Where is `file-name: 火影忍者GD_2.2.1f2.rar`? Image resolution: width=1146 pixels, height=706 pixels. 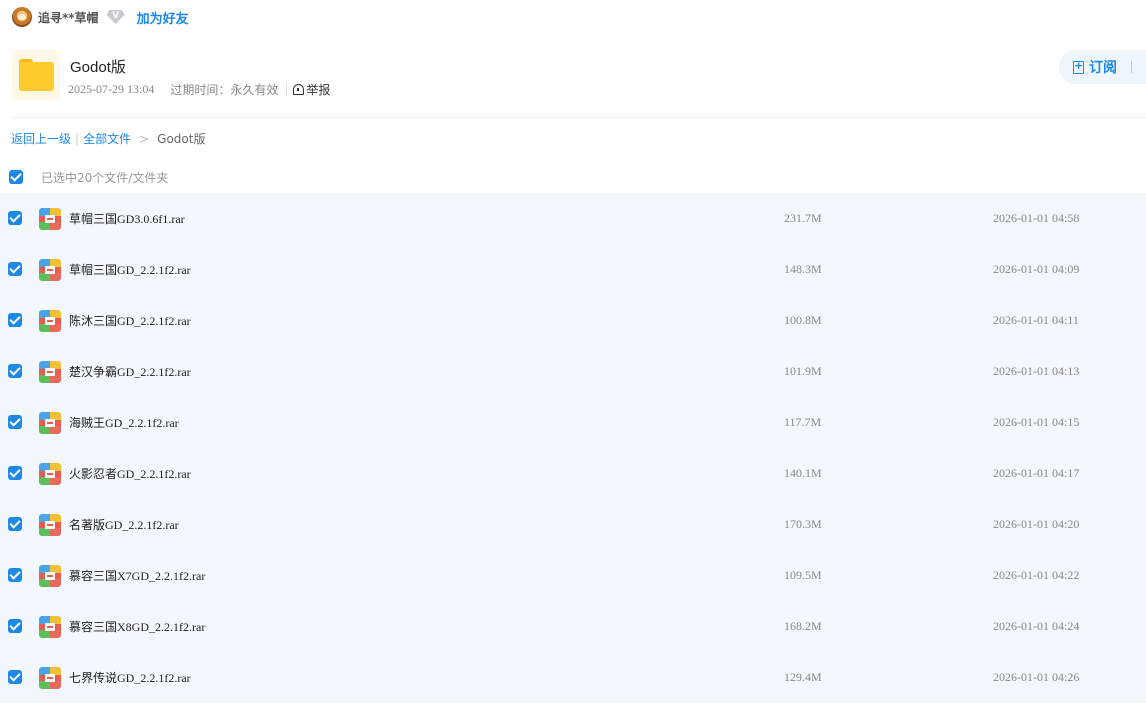 file-name: 火影忍者GD_2.2.1f2.rar is located at coordinates (130, 473).